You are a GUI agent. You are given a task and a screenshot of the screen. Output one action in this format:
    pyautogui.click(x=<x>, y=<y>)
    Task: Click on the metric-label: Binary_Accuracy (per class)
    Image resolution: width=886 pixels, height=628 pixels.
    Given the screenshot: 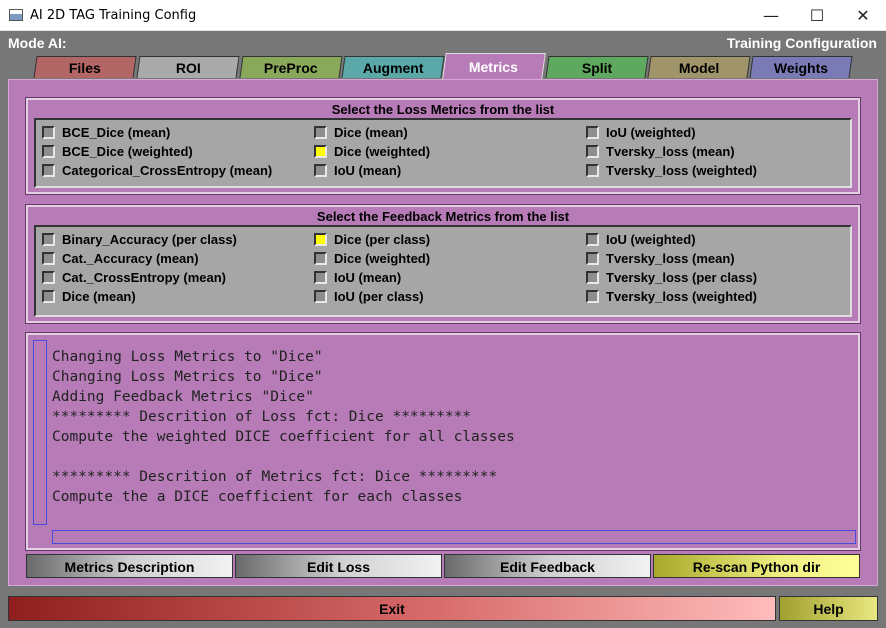 What is the action you would take?
    pyautogui.click(x=149, y=239)
    